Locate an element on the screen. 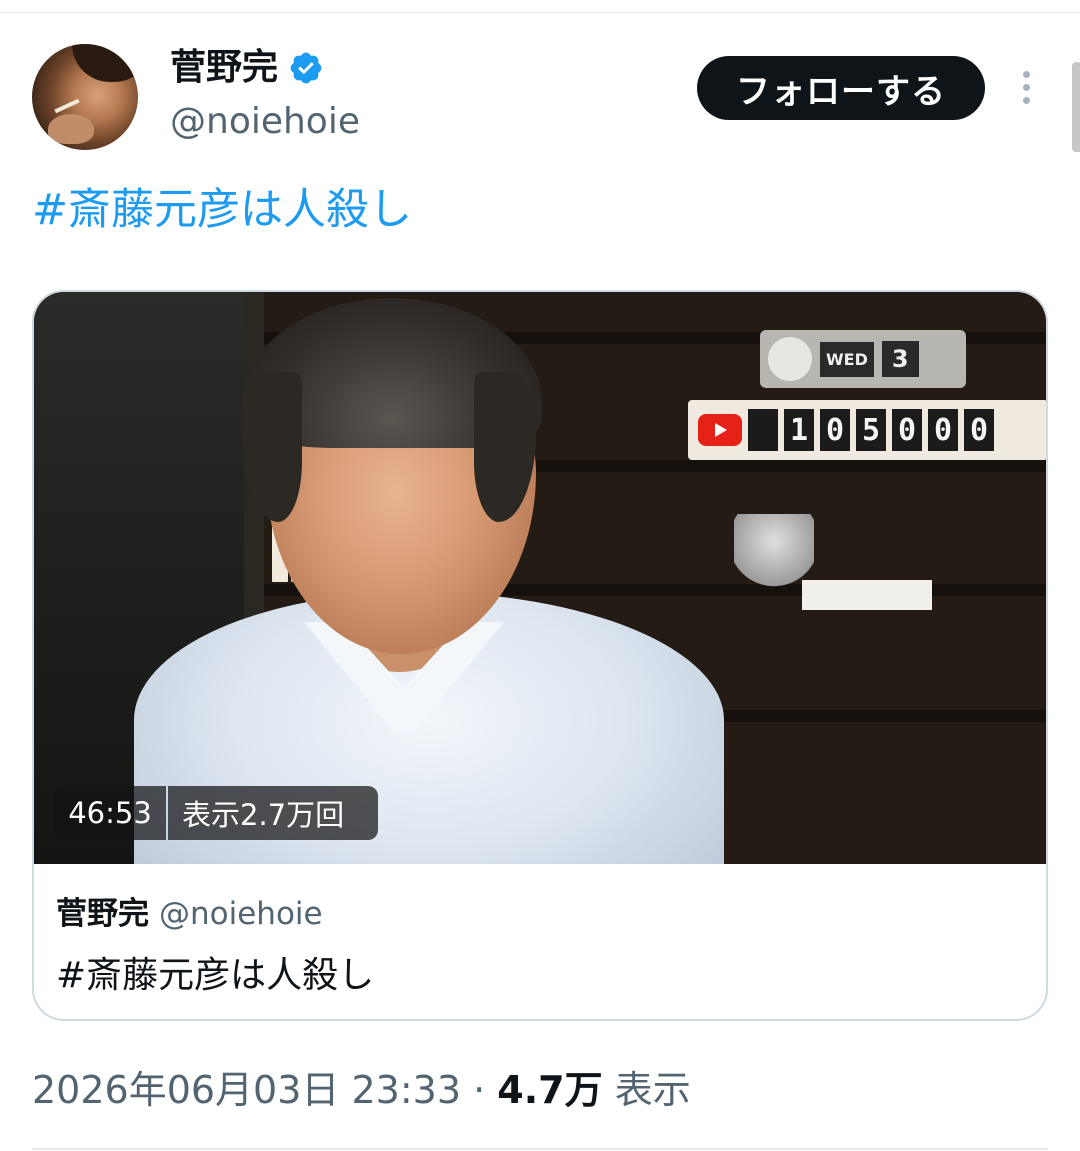 This screenshot has height=1151, width=1080. video-view-count-badge: 表示2.7万回 is located at coordinates (273, 813).